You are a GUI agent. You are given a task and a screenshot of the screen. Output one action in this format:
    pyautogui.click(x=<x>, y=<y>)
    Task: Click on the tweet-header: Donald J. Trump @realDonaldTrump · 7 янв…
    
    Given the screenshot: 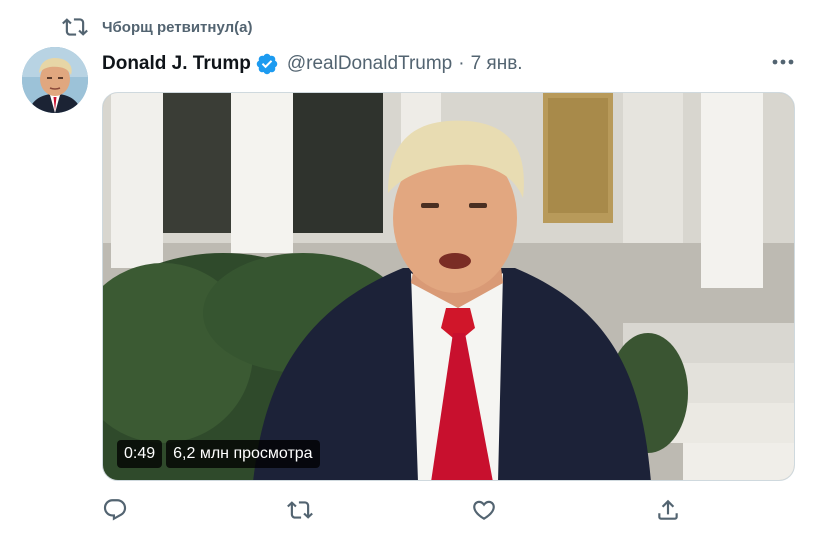 What is the action you would take?
    pyautogui.click(x=452, y=64)
    